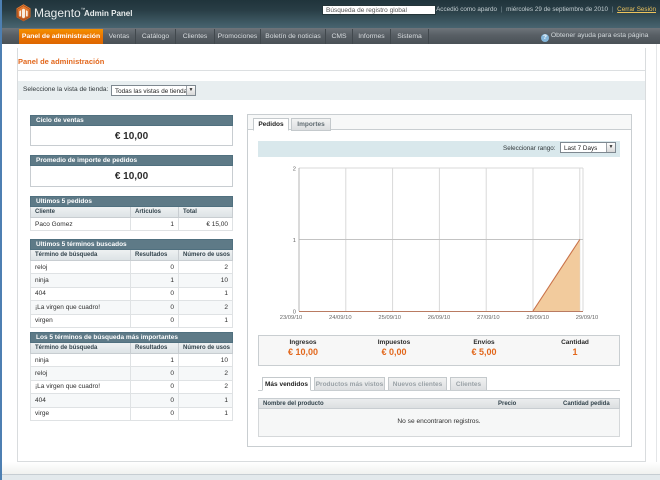 The height and width of the screenshot is (480, 660). I want to click on svg-text: 29/09/10, so click(587, 318).